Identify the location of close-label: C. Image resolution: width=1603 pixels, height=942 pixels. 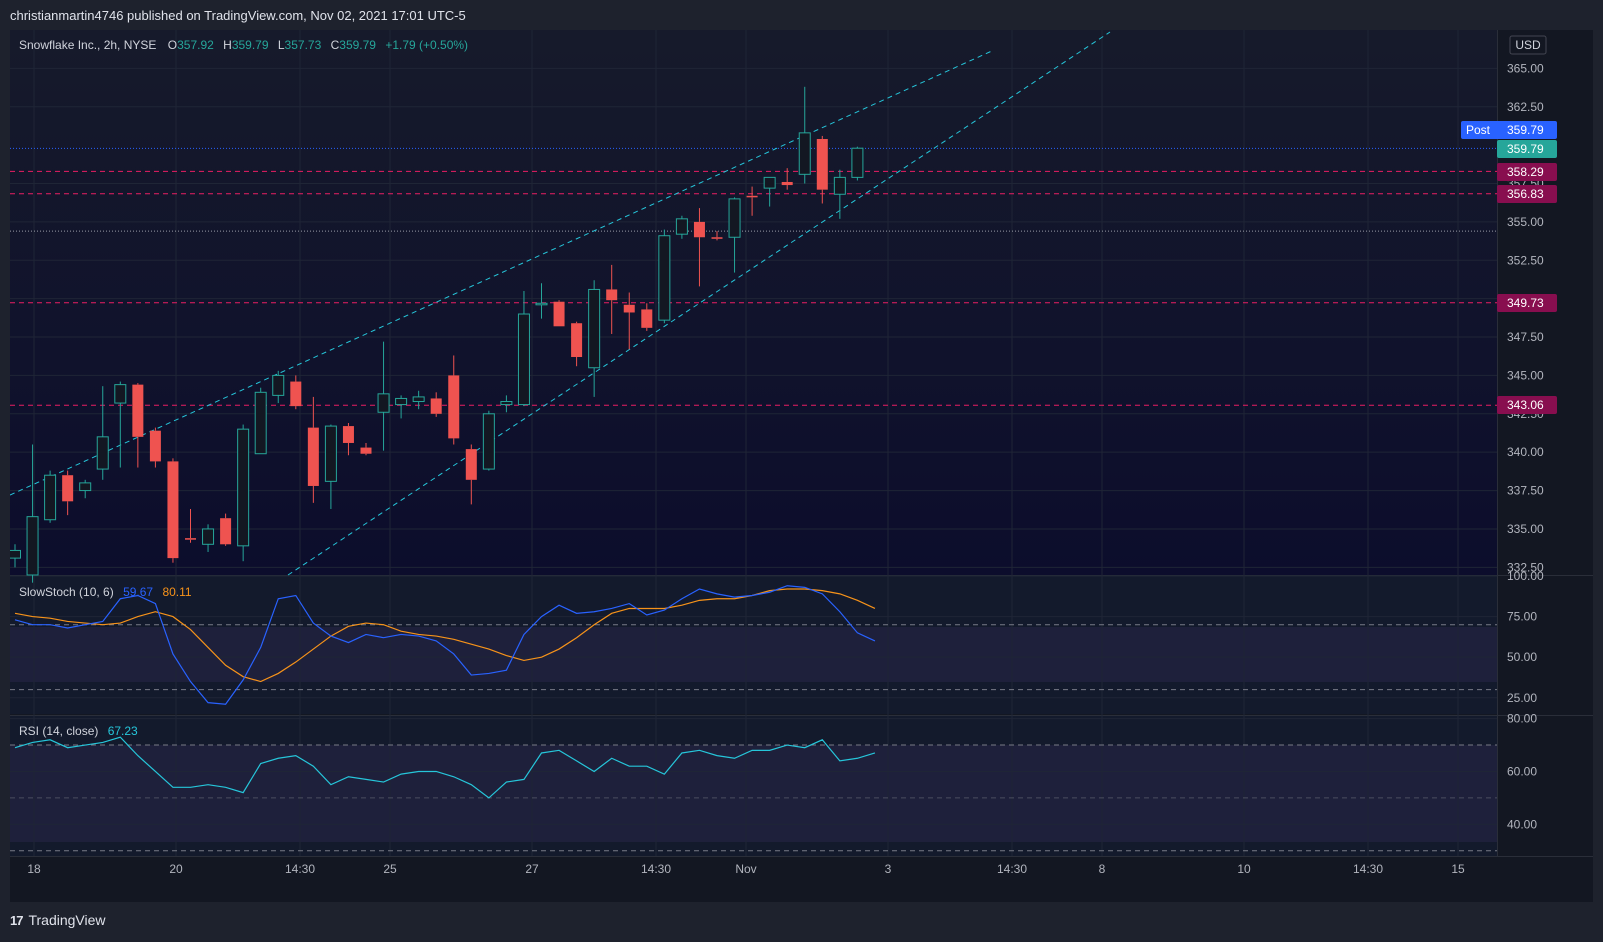
(335, 45).